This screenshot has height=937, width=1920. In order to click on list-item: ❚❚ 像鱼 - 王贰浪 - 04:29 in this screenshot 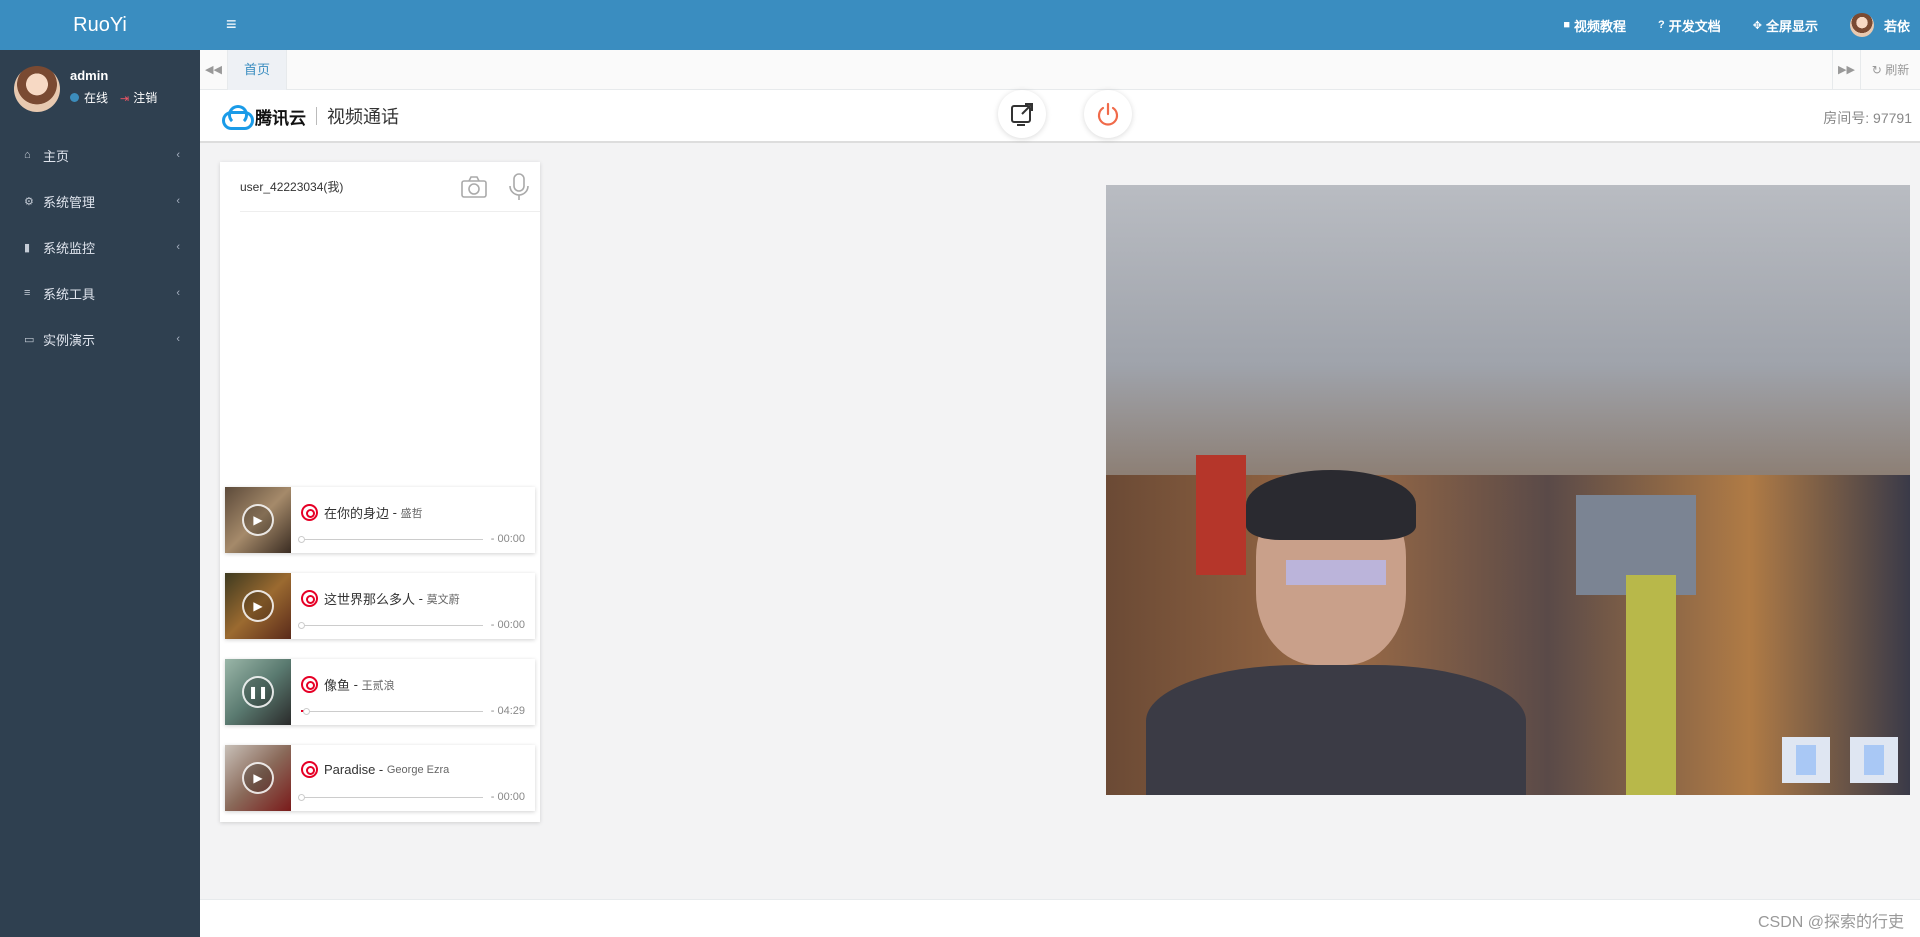, I will do `click(380, 692)`.